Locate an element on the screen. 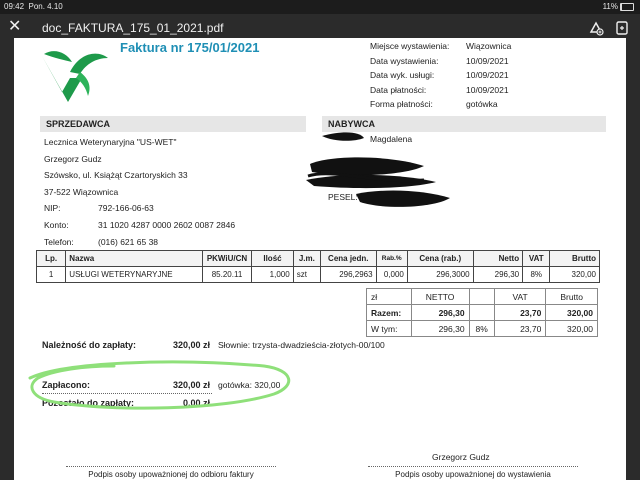 The height and width of the screenshot is (480, 640). cell: VAT is located at coordinates (520, 296).